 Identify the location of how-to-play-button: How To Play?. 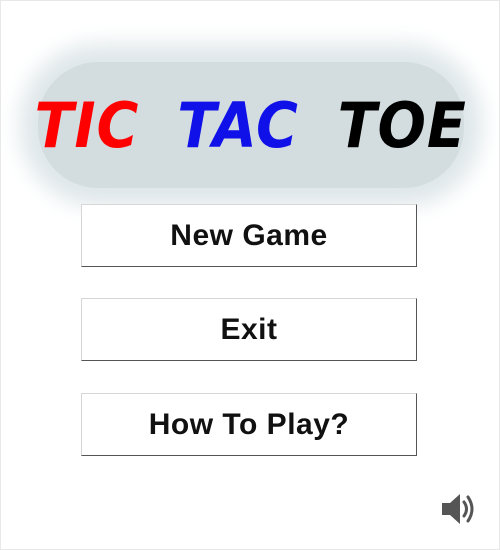
(249, 424).